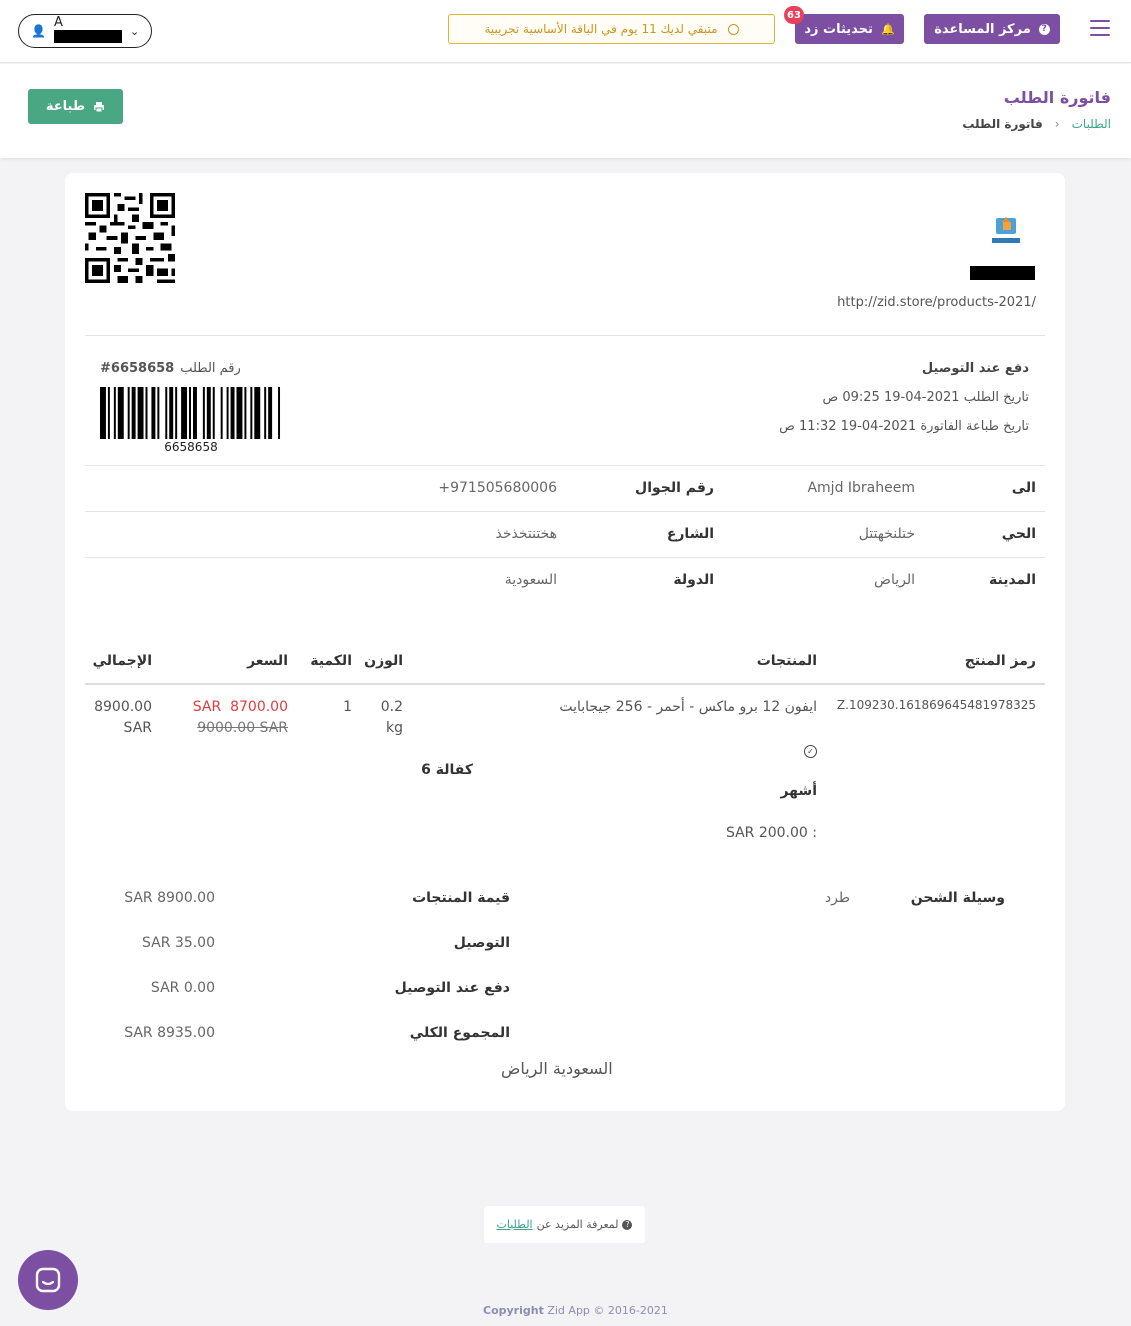 The height and width of the screenshot is (1326, 1131). I want to click on item-sku: Z.109230.1618696454819783​25, so click(936, 705).